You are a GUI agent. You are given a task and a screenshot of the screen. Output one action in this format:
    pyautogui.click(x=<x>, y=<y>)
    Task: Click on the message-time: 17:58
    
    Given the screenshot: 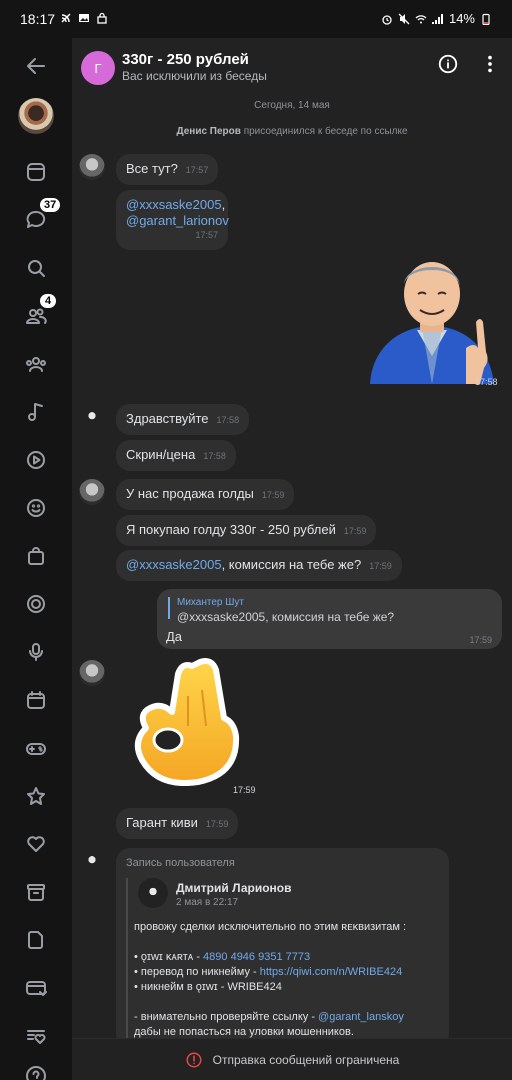 What is the action you would take?
    pyautogui.click(x=228, y=420)
    